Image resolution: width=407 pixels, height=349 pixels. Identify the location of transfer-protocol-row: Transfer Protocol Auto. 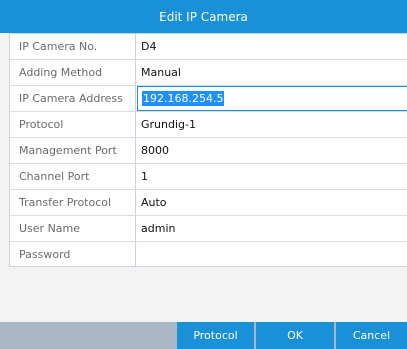
(208, 203).